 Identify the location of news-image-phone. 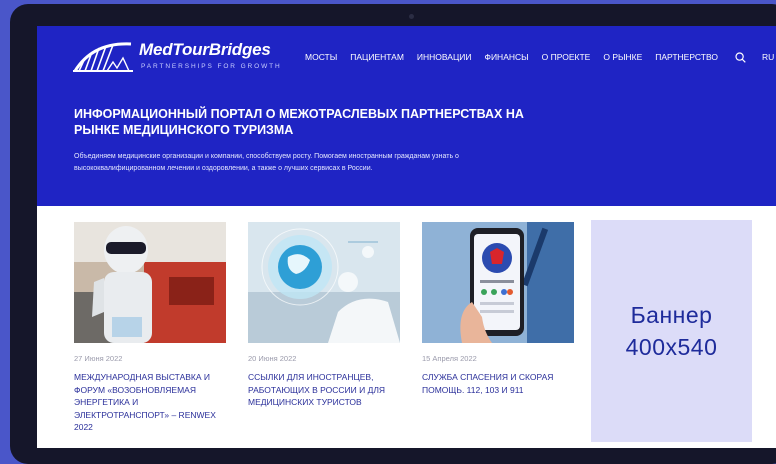
(498, 282).